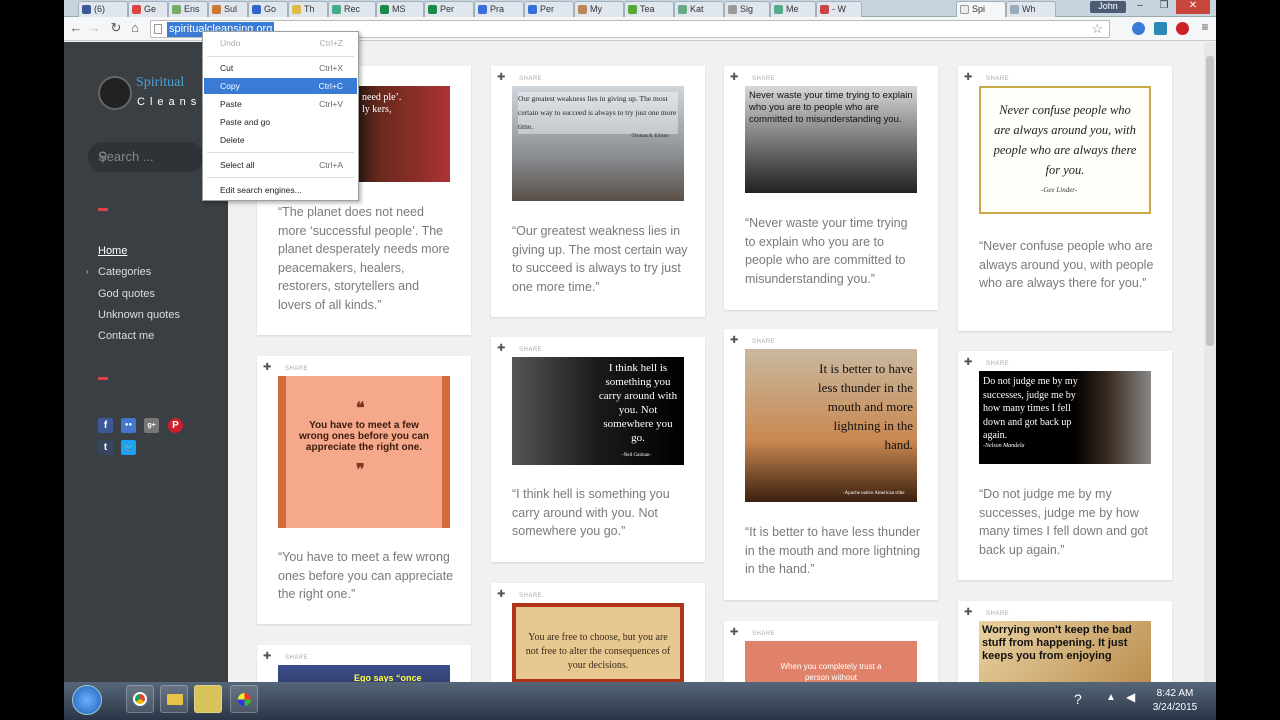 The height and width of the screenshot is (720, 1280). Describe the element at coordinates (148, 9) in the screenshot. I see `tab: Ge` at that location.